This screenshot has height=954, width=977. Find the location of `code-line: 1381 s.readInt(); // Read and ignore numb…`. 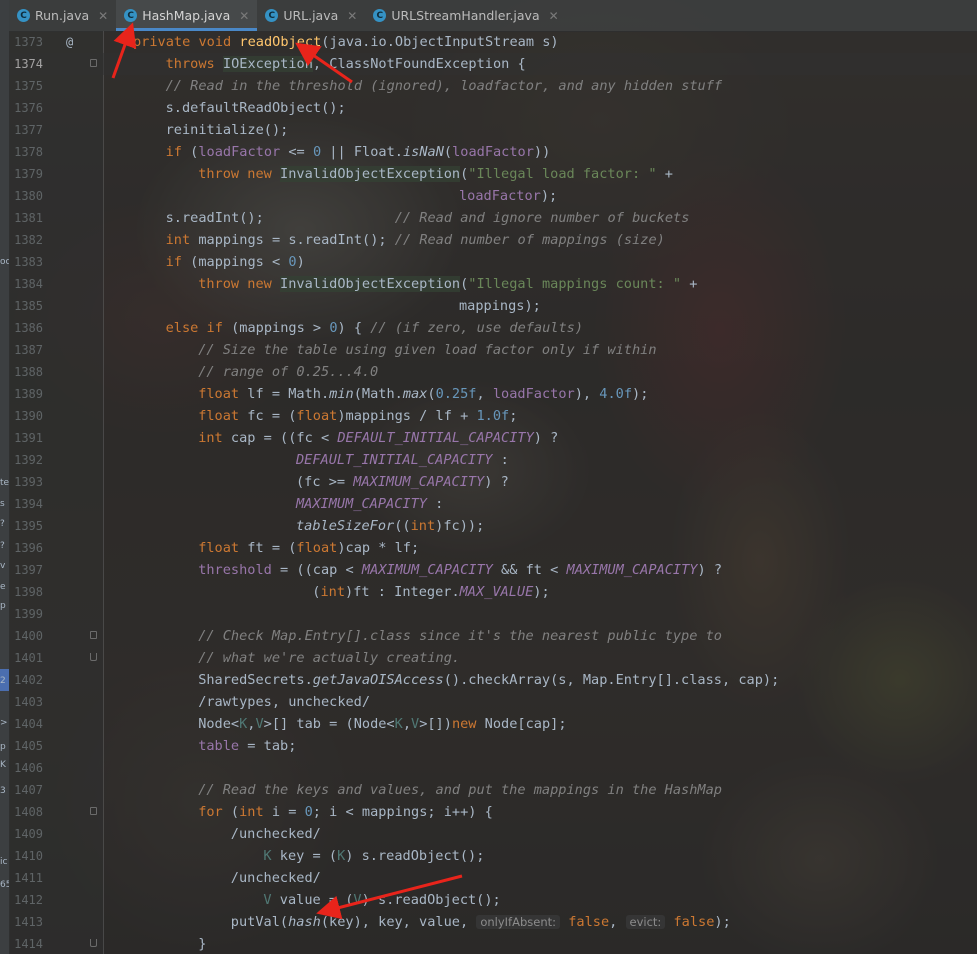

code-line: 1381 s.readInt(); // Read and ignore numb… is located at coordinates (493, 218).